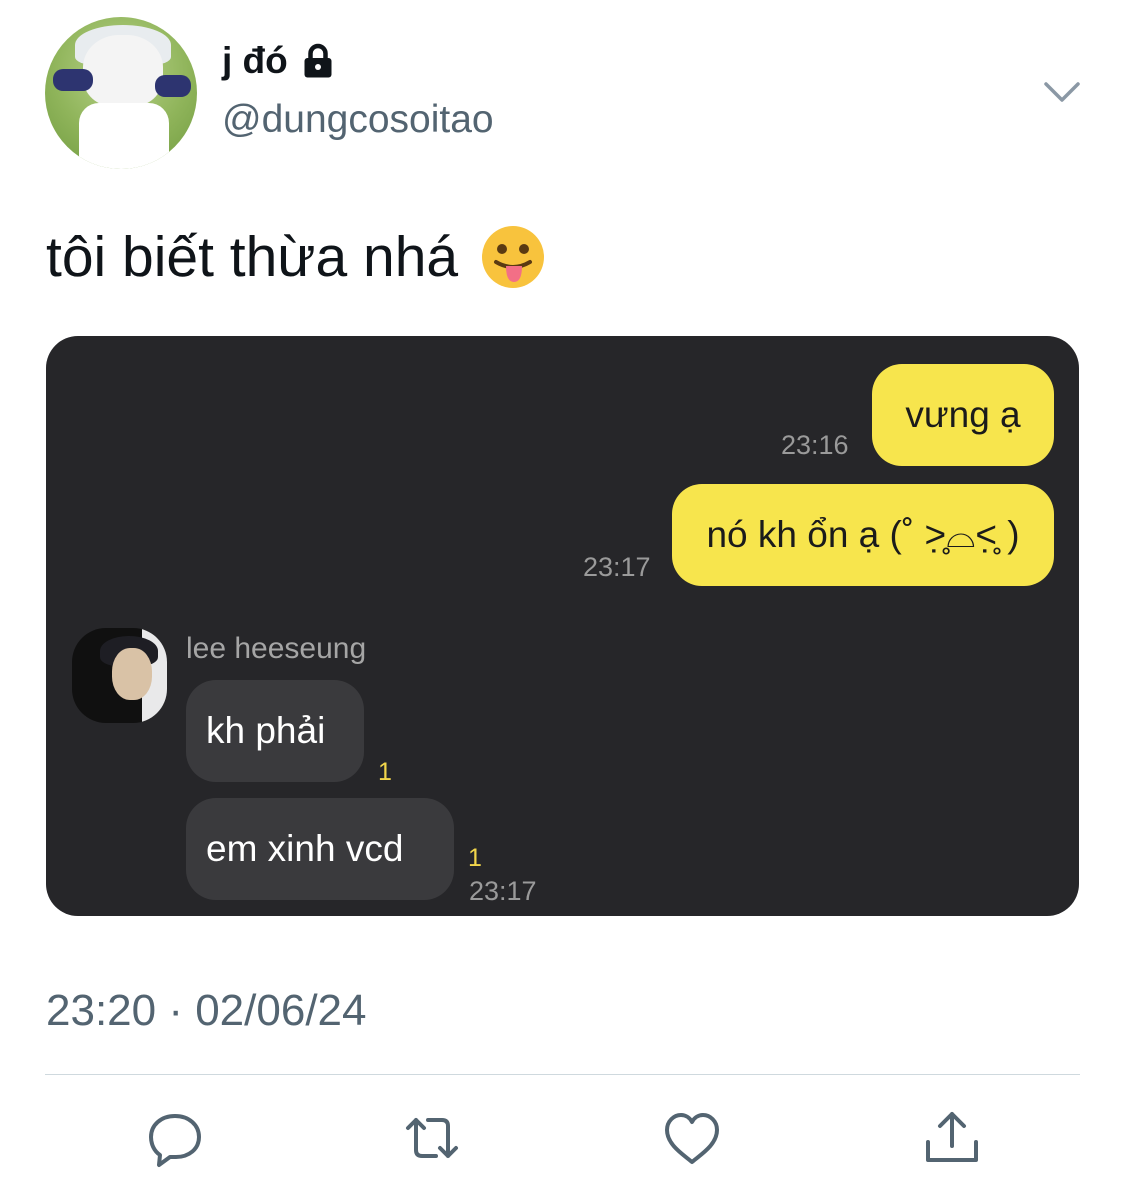 The width and height of the screenshot is (1125, 1191). Describe the element at coordinates (318, 60) in the screenshot. I see `lock-icon` at that location.